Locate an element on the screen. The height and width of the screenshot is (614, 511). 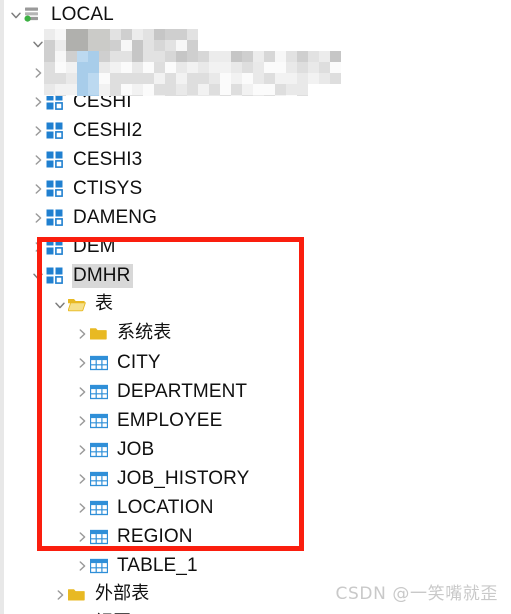
tree-node: JOB_HISTORY is located at coordinates (257, 478).